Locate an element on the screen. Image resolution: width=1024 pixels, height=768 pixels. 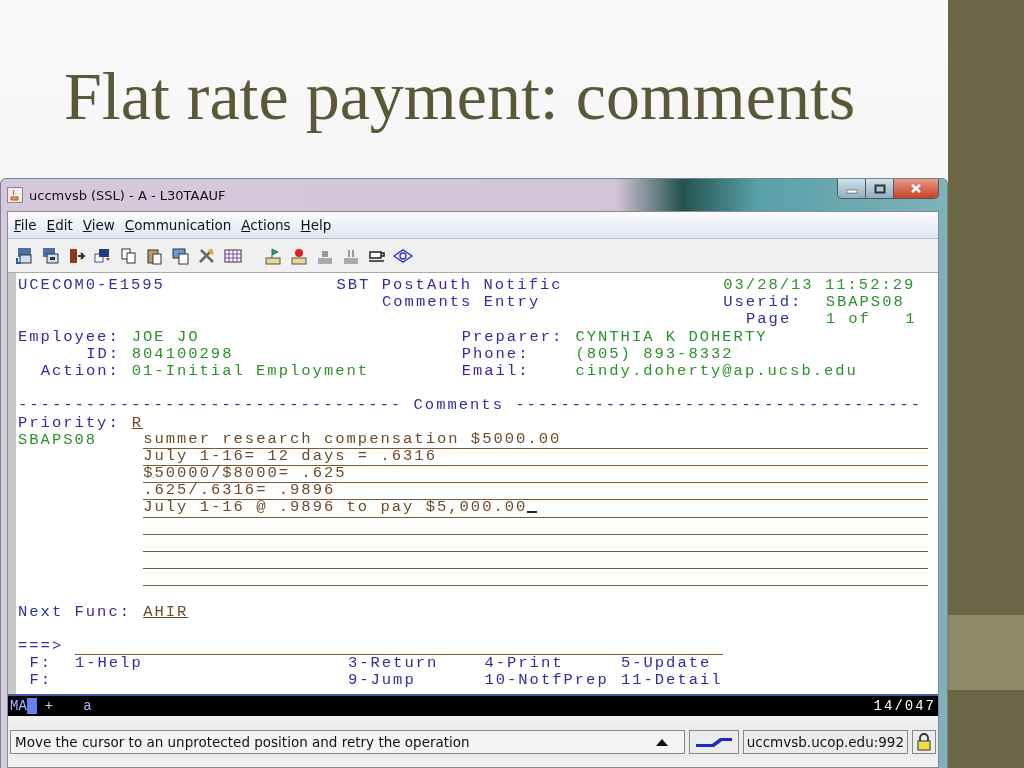
field-value: JOE JO is located at coordinates (165, 337).